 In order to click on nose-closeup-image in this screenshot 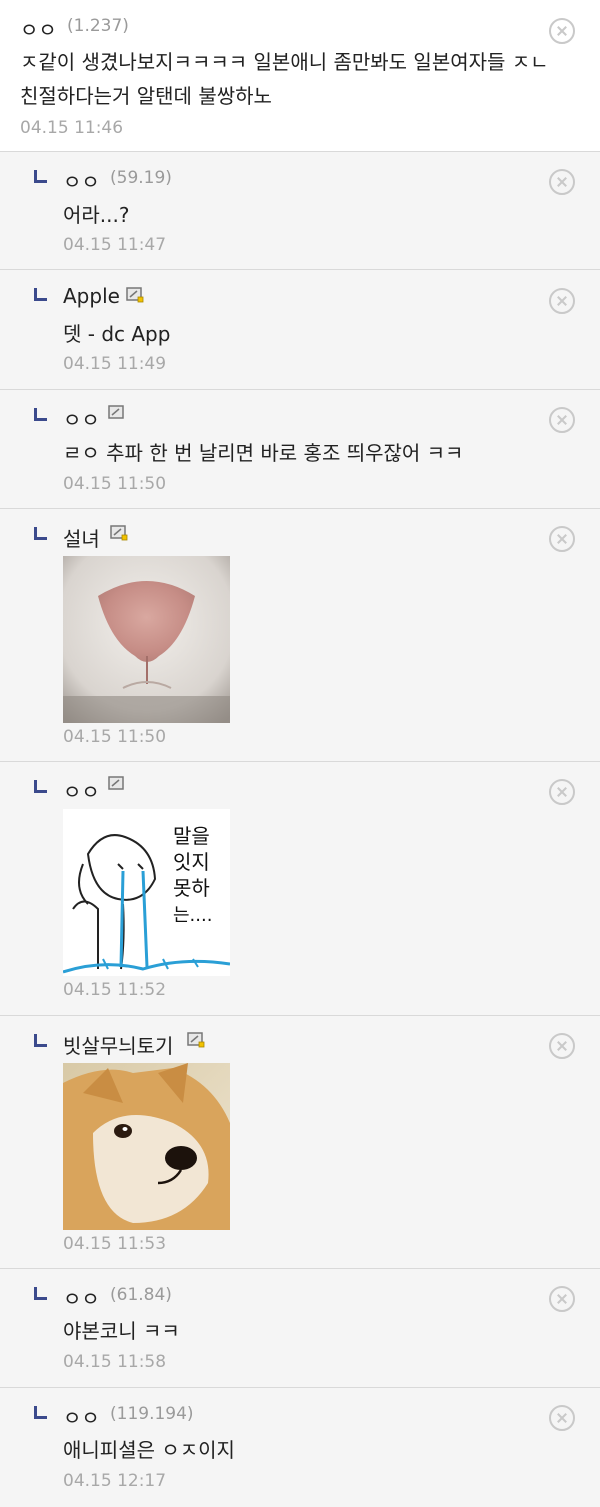, I will do `click(146, 639)`.